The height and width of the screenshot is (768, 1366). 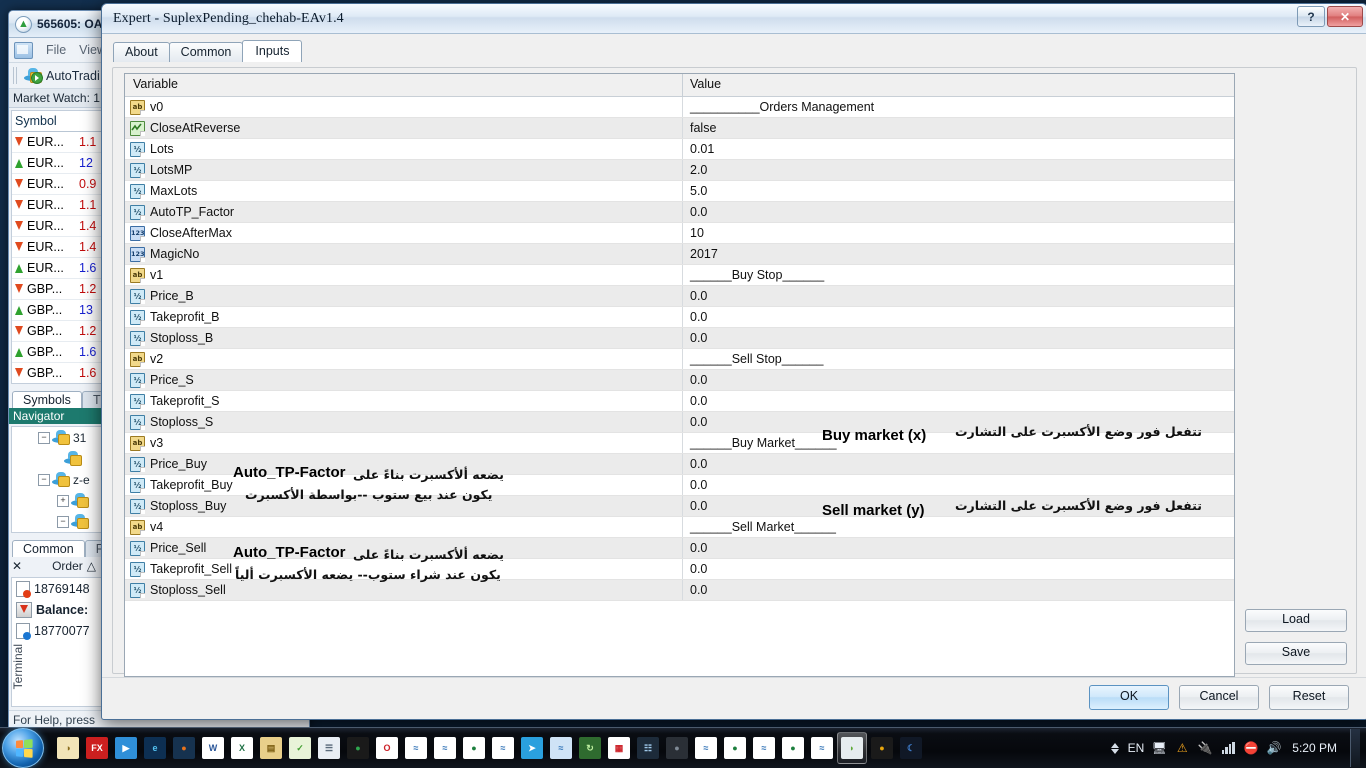 What do you see at coordinates (404, 422) in the screenshot?
I see `variable-cell: ½ Stoploss_S` at bounding box center [404, 422].